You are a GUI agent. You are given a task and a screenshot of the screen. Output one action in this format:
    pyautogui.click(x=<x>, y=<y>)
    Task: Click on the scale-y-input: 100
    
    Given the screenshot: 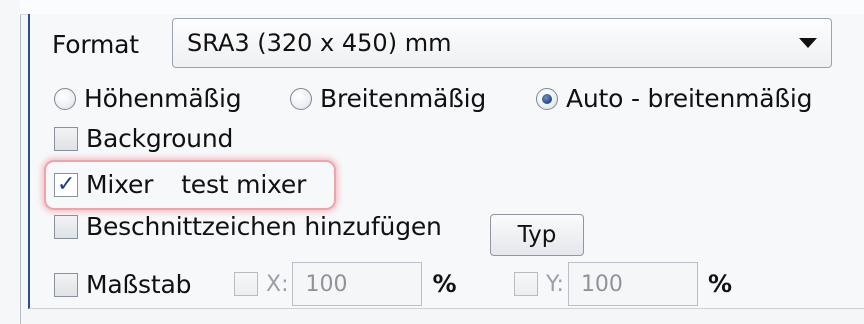 What is the action you would take?
    pyautogui.click(x=632, y=284)
    